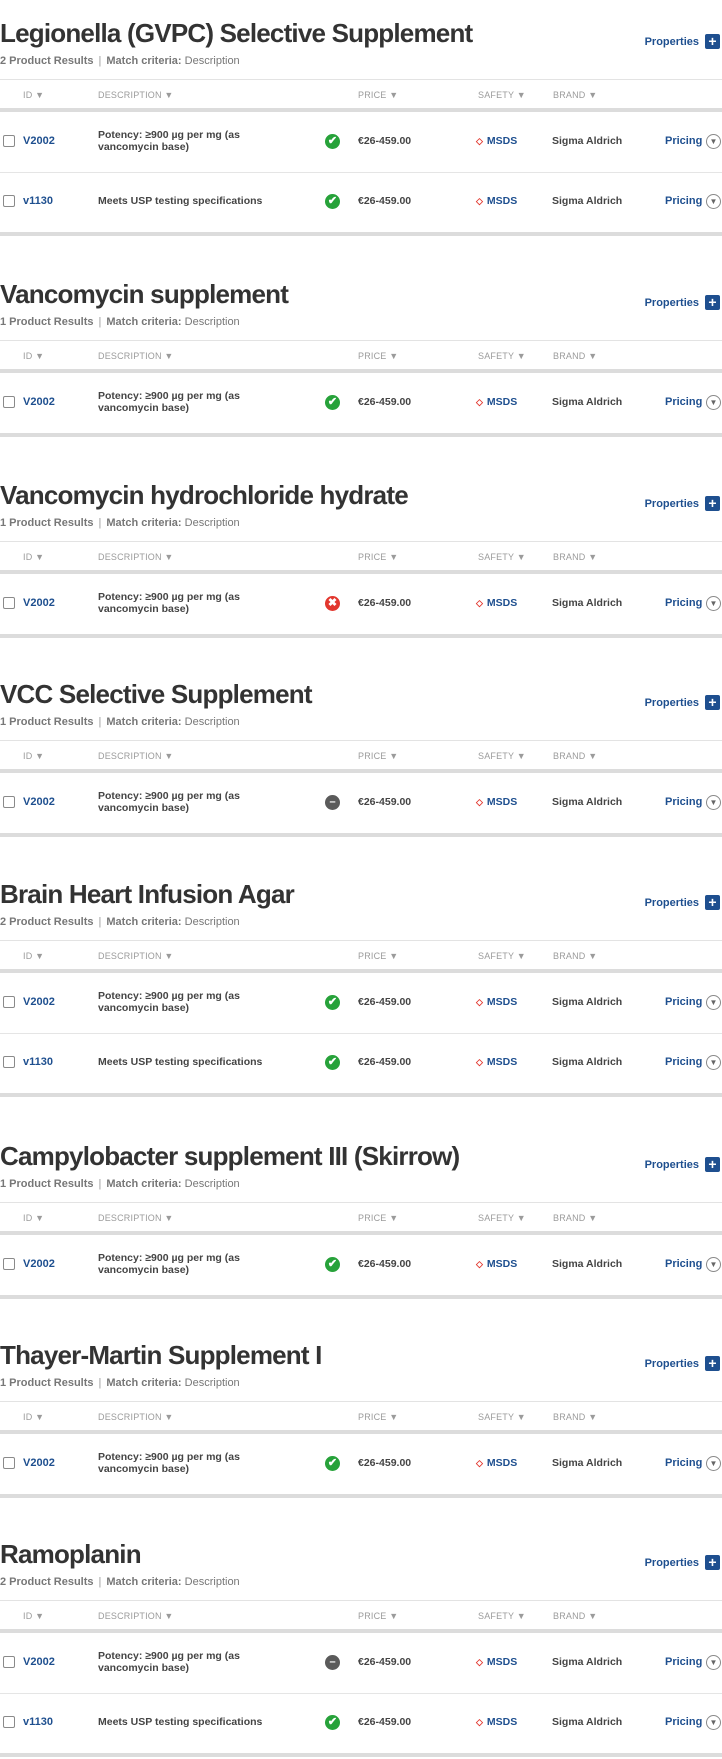  I want to click on product-title: VCC Selective Supplement, so click(156, 694).